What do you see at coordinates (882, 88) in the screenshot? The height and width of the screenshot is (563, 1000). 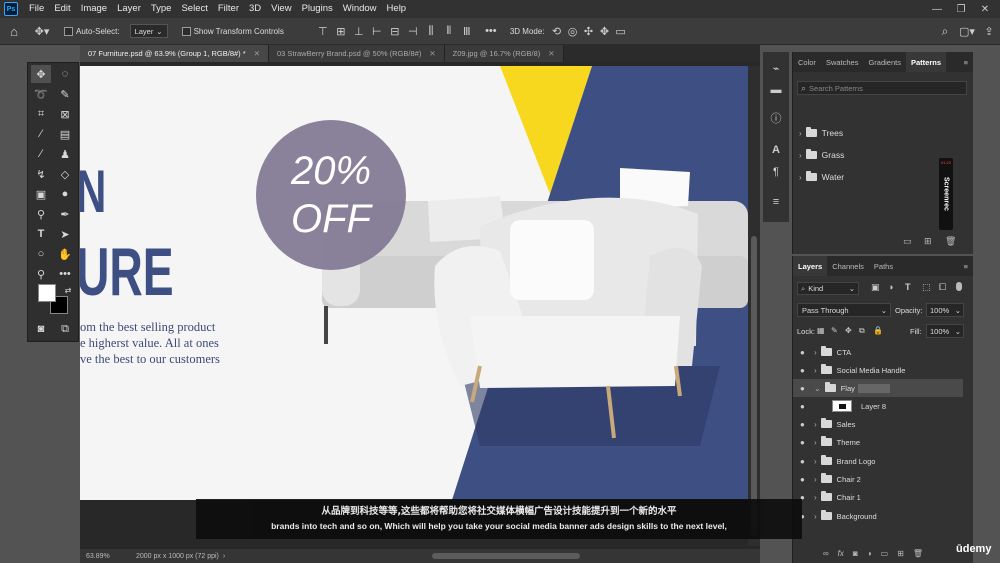 I see `search-patterns-field: ⌕ Search Patterns` at bounding box center [882, 88].